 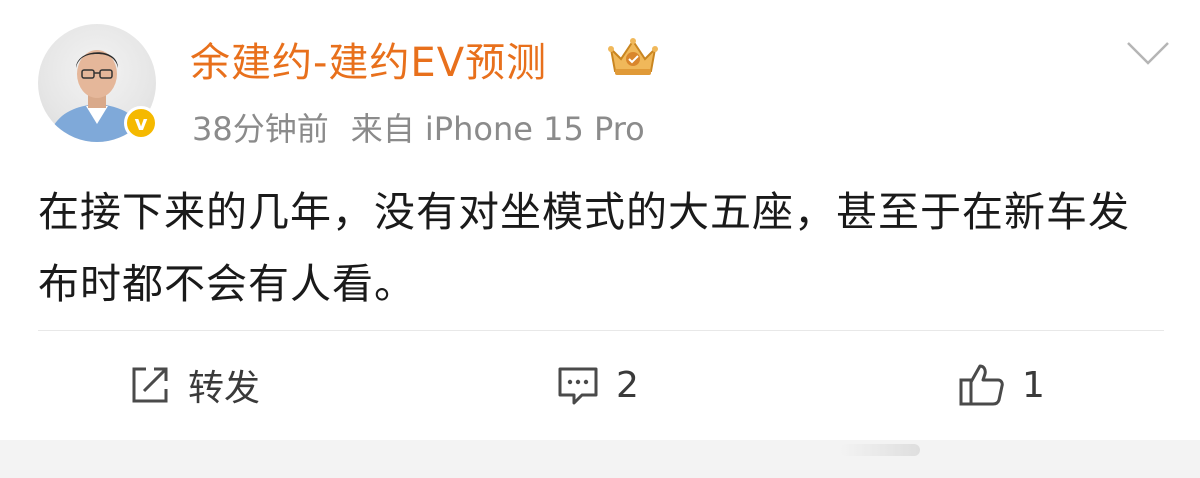 I want to click on post-meta: 38分钟前 来自 iPhone 15 Pro, so click(x=418, y=127).